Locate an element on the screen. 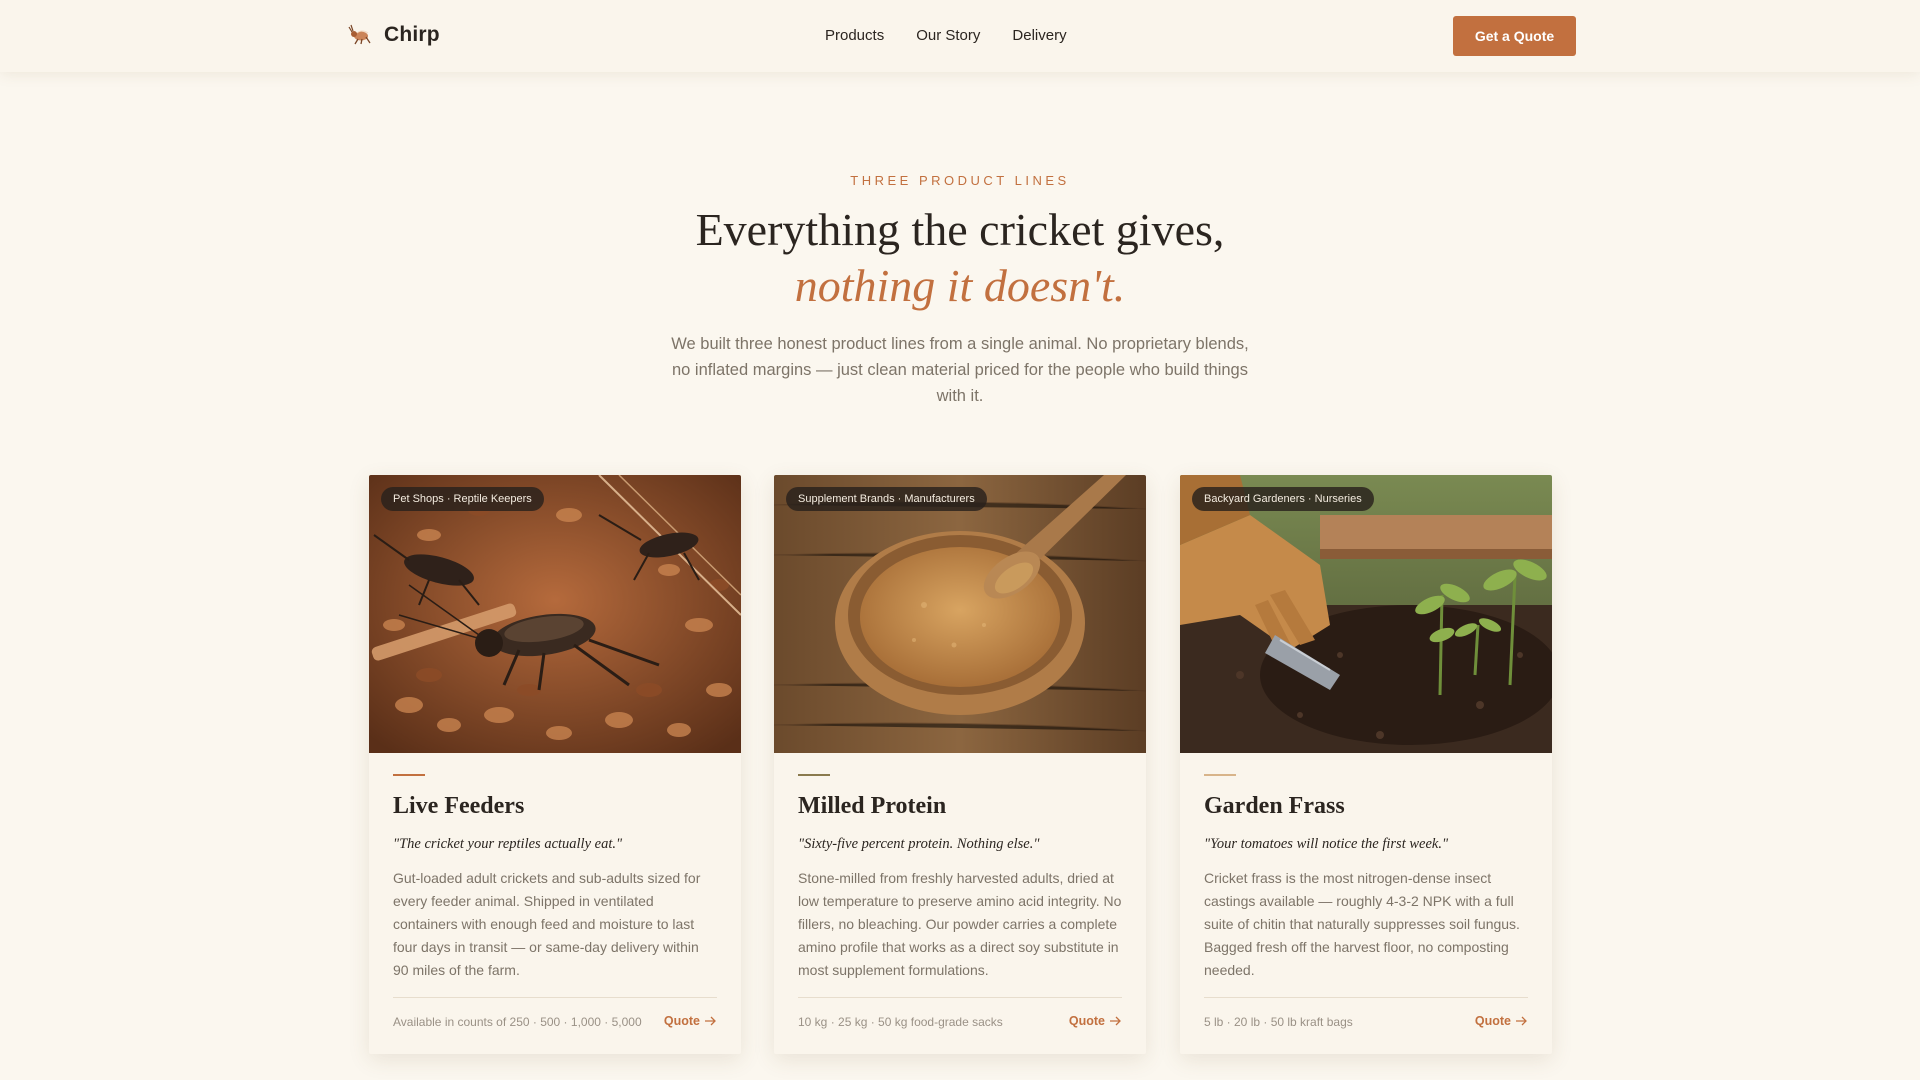  nav-link-our-story: Our Story is located at coordinates (948, 35).